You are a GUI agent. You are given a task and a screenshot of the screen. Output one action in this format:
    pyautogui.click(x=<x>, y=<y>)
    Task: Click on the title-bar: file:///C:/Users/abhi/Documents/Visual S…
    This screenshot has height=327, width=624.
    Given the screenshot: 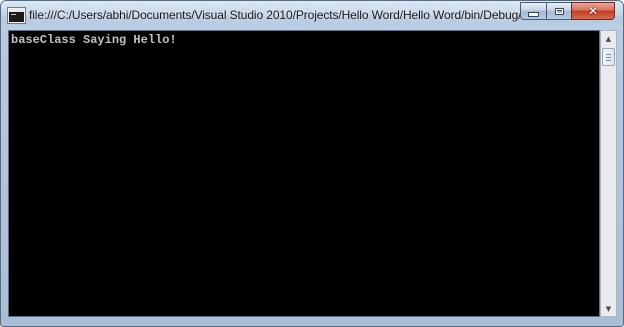 What is the action you would take?
    pyautogui.click(x=312, y=15)
    